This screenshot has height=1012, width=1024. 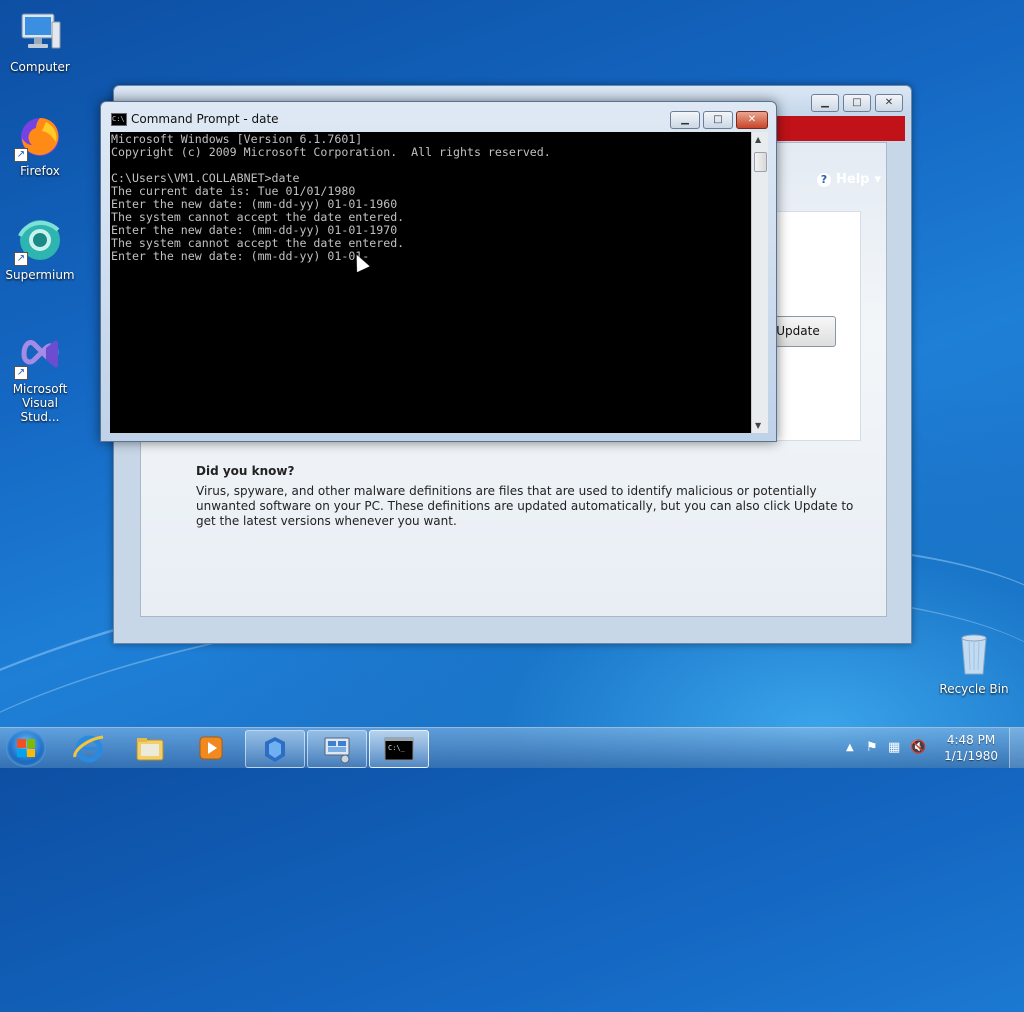 What do you see at coordinates (758, 425) in the screenshot?
I see `scroll-down-icon: ▼` at bounding box center [758, 425].